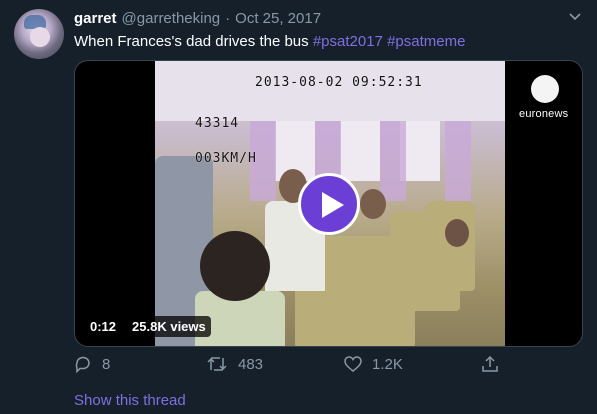  I want to click on retweet-button: 483, so click(234, 364).